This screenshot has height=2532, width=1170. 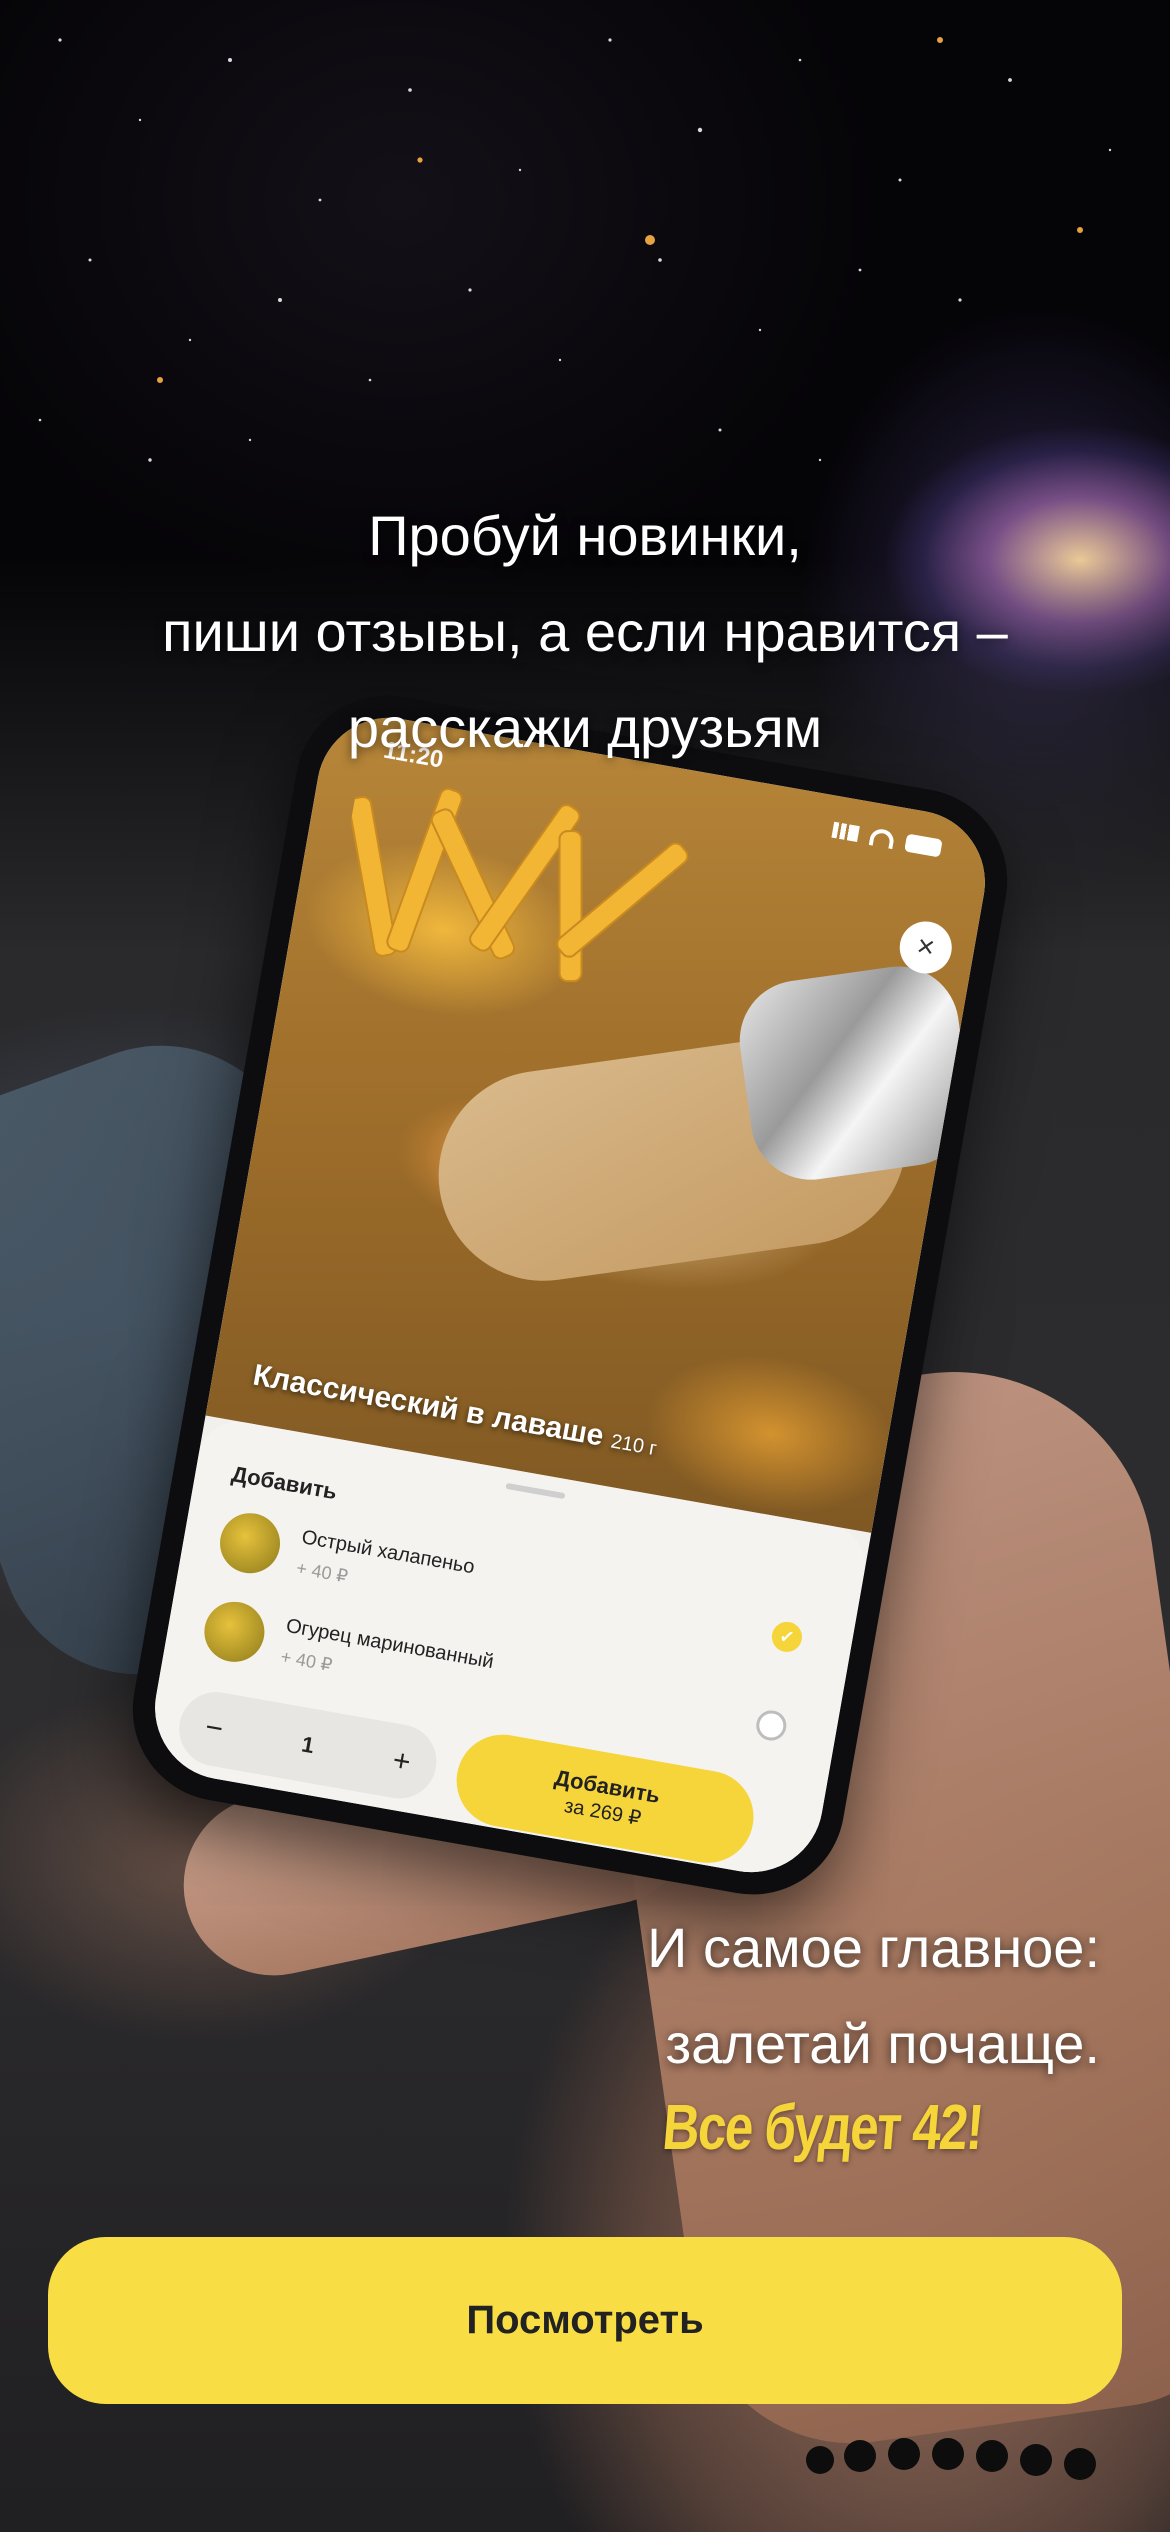 What do you see at coordinates (771, 1725) in the screenshot?
I see `addon-checkbox-unchecked` at bounding box center [771, 1725].